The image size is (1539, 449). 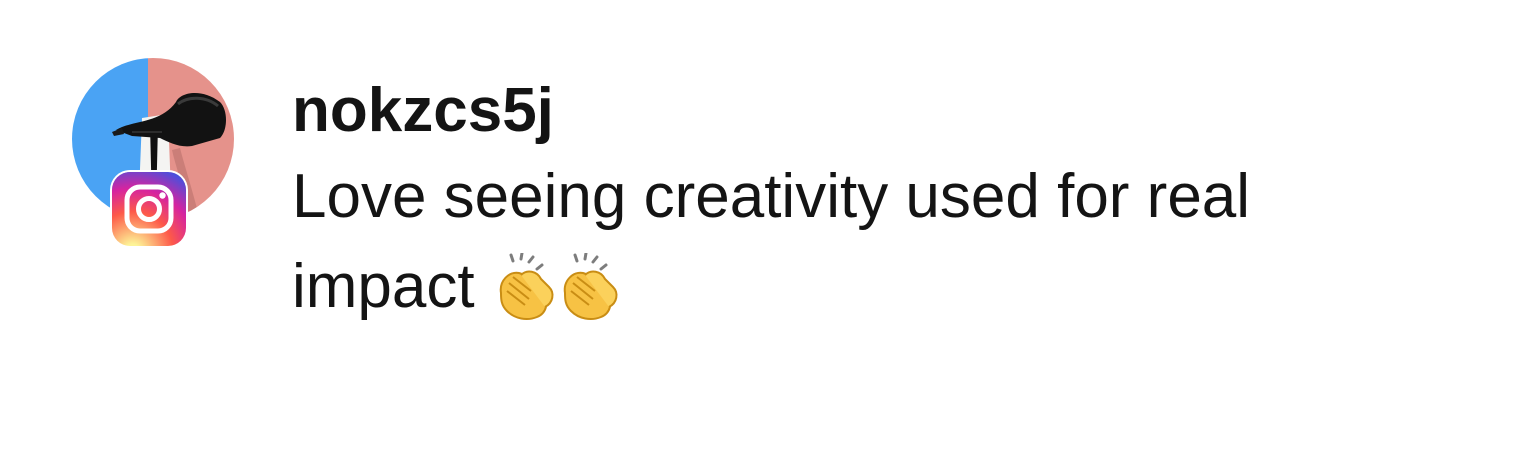 What do you see at coordinates (149, 209) in the screenshot?
I see `instagram-icon` at bounding box center [149, 209].